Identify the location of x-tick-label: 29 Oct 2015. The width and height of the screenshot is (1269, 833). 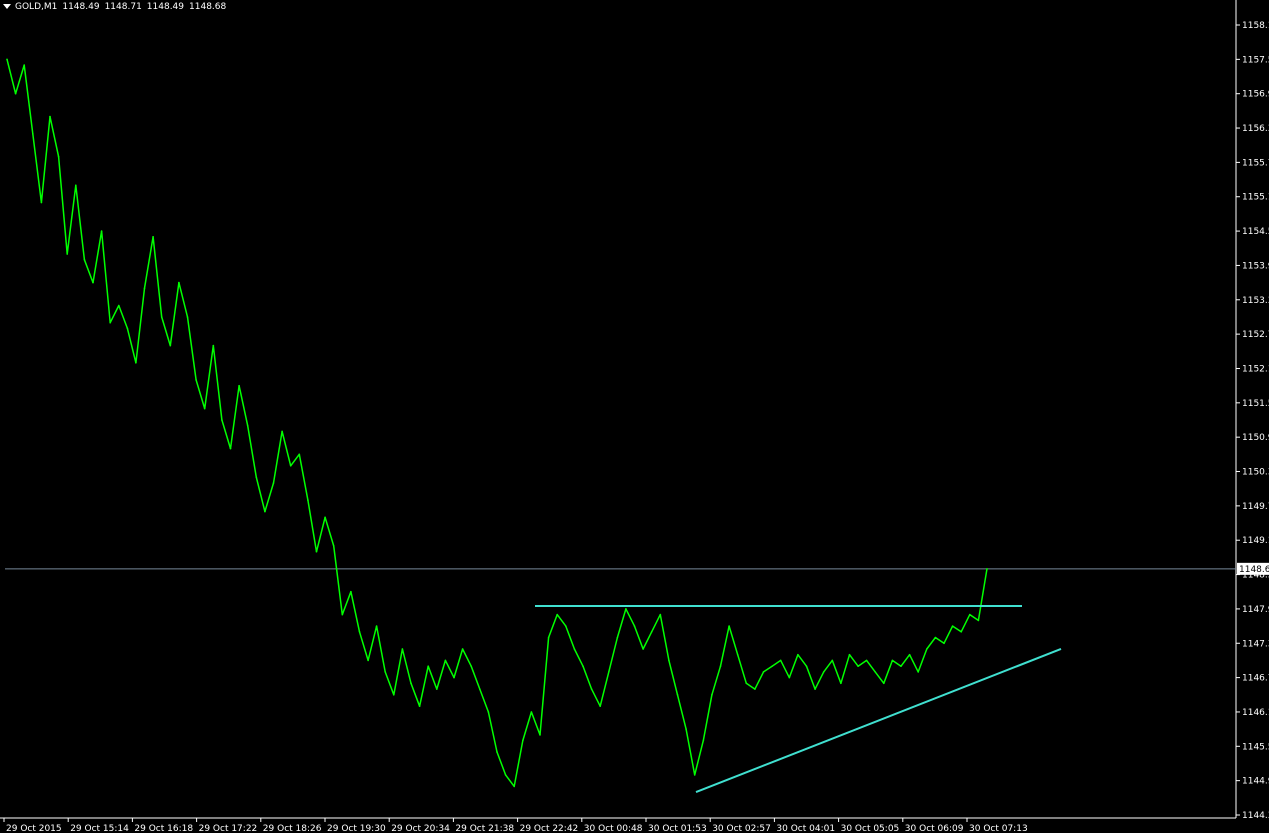
(34, 828).